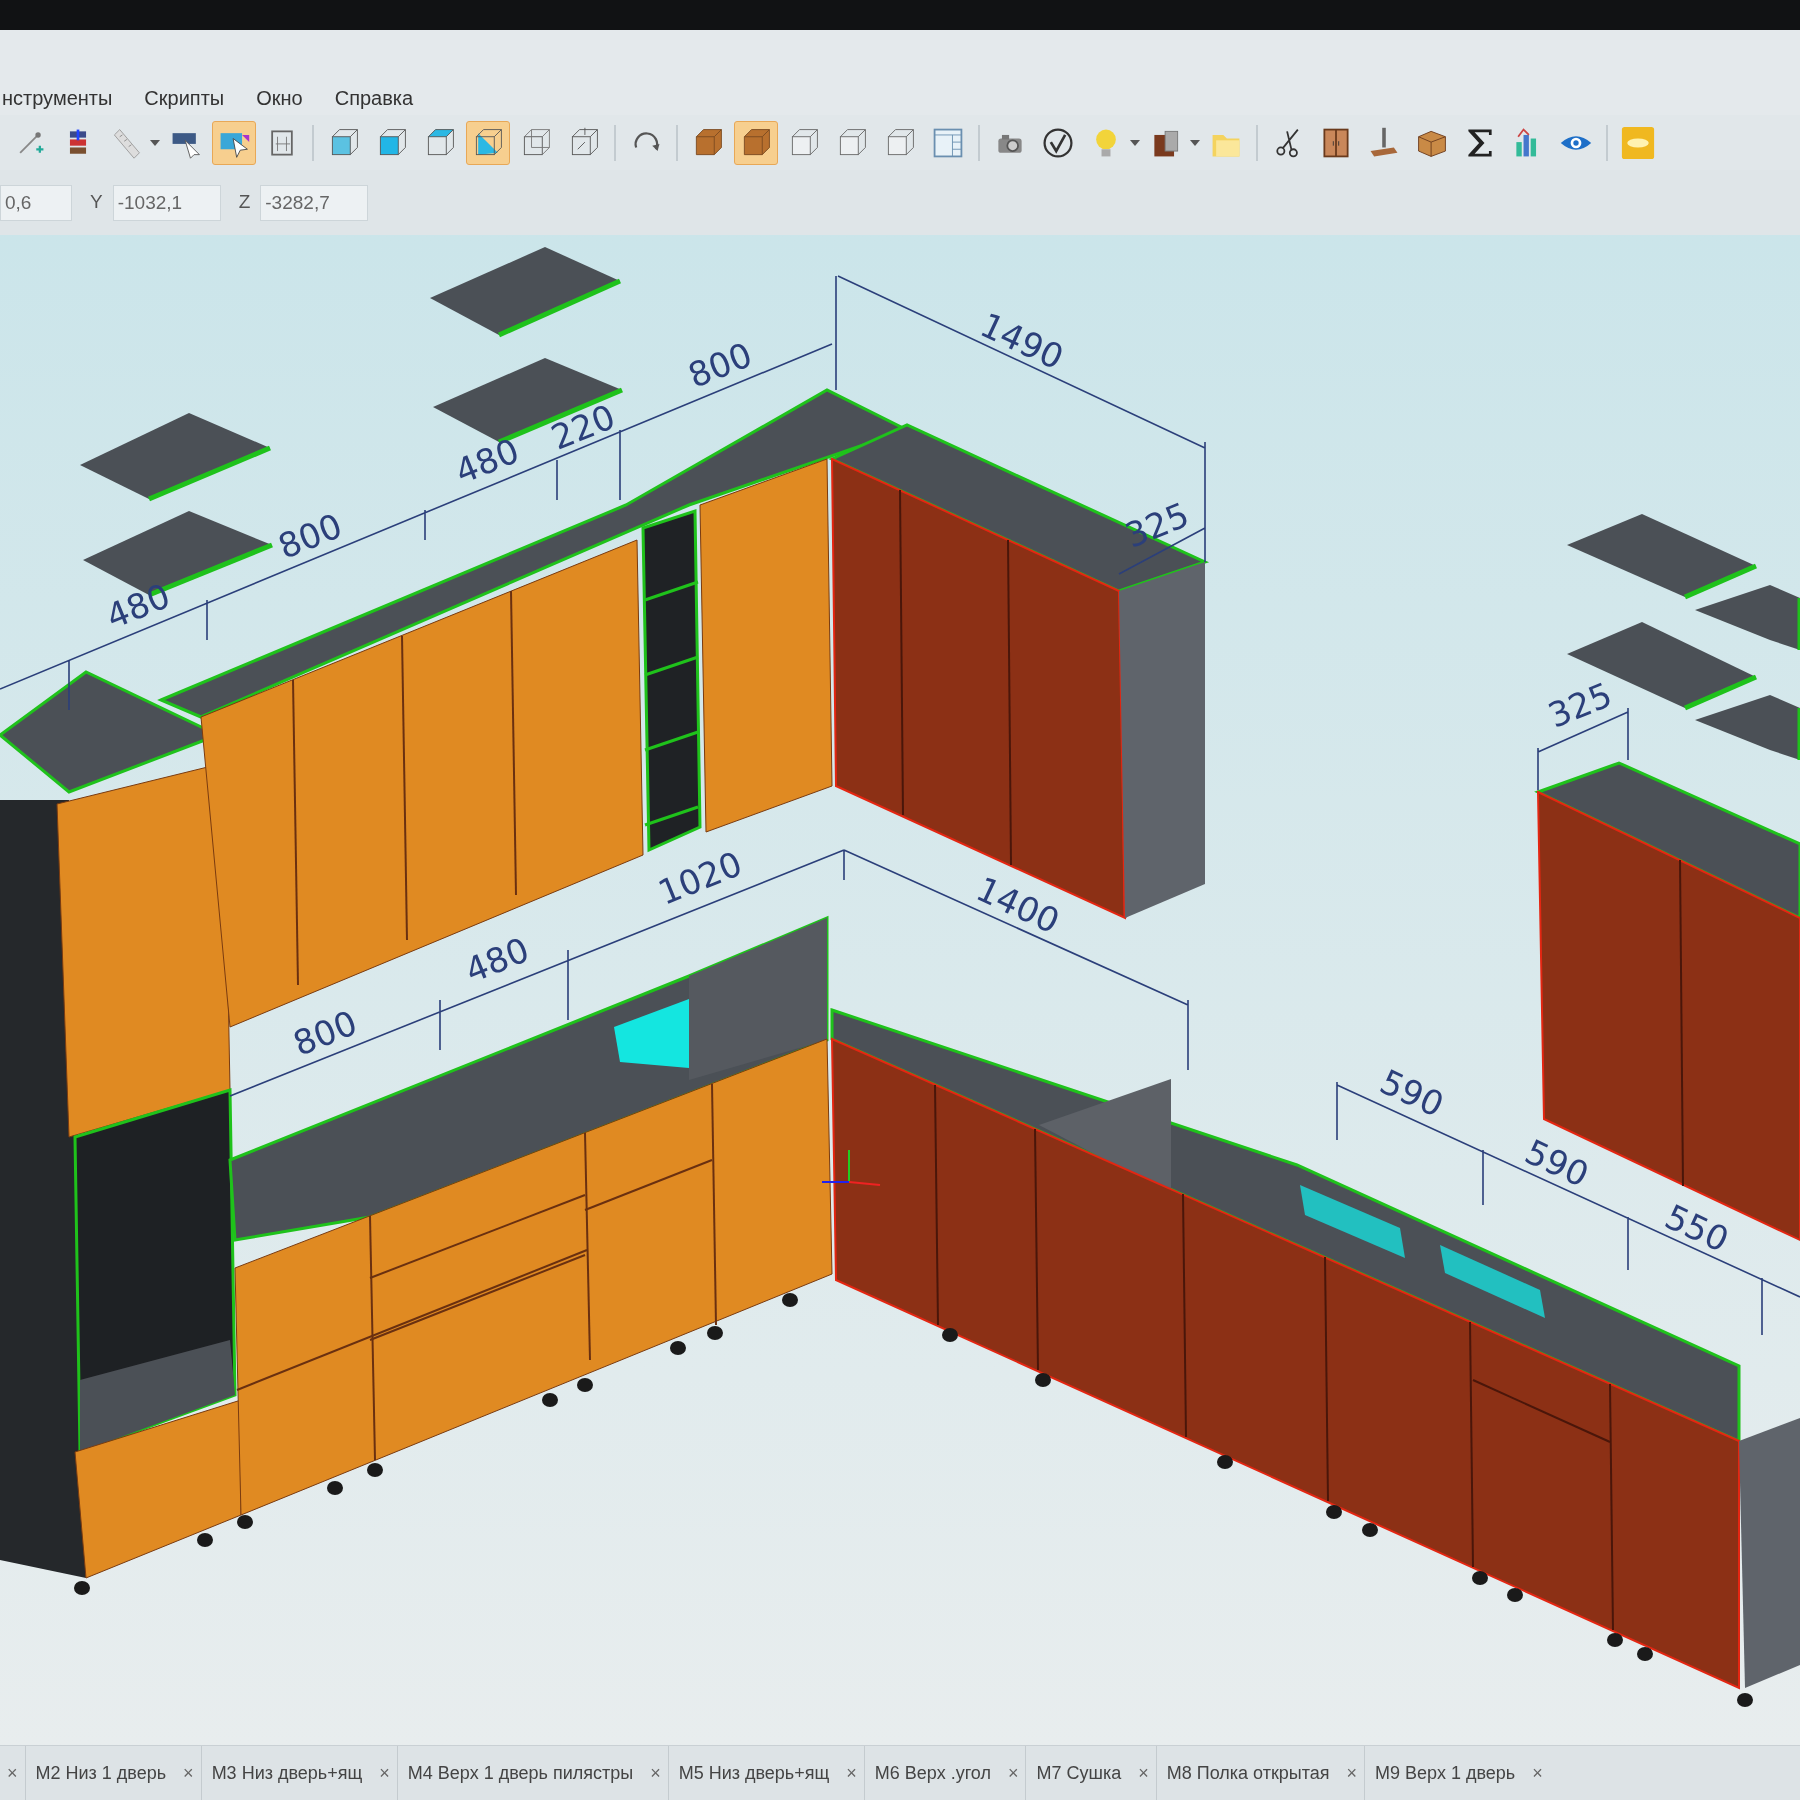  What do you see at coordinates (244, 202) in the screenshot?
I see `axis-label: Z` at bounding box center [244, 202].